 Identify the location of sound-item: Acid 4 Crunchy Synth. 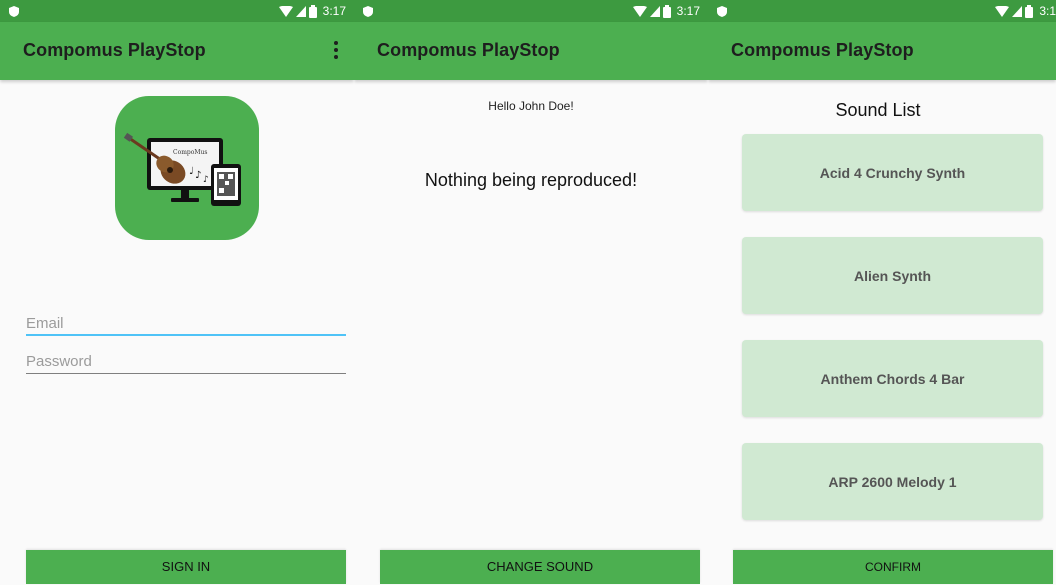
(892, 172).